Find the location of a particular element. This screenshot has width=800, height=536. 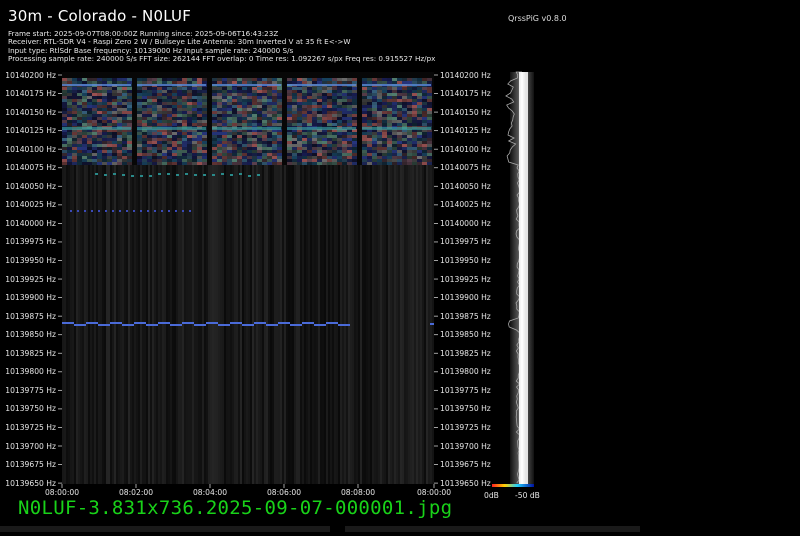

freq-label-right: 10140125 Hz is located at coordinates (465, 131).